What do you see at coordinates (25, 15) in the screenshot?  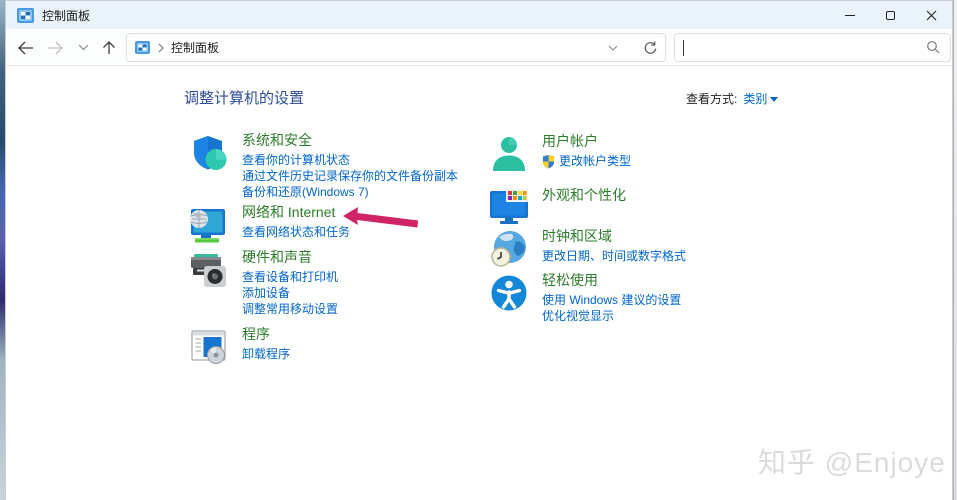 I see `control-panel-icon` at bounding box center [25, 15].